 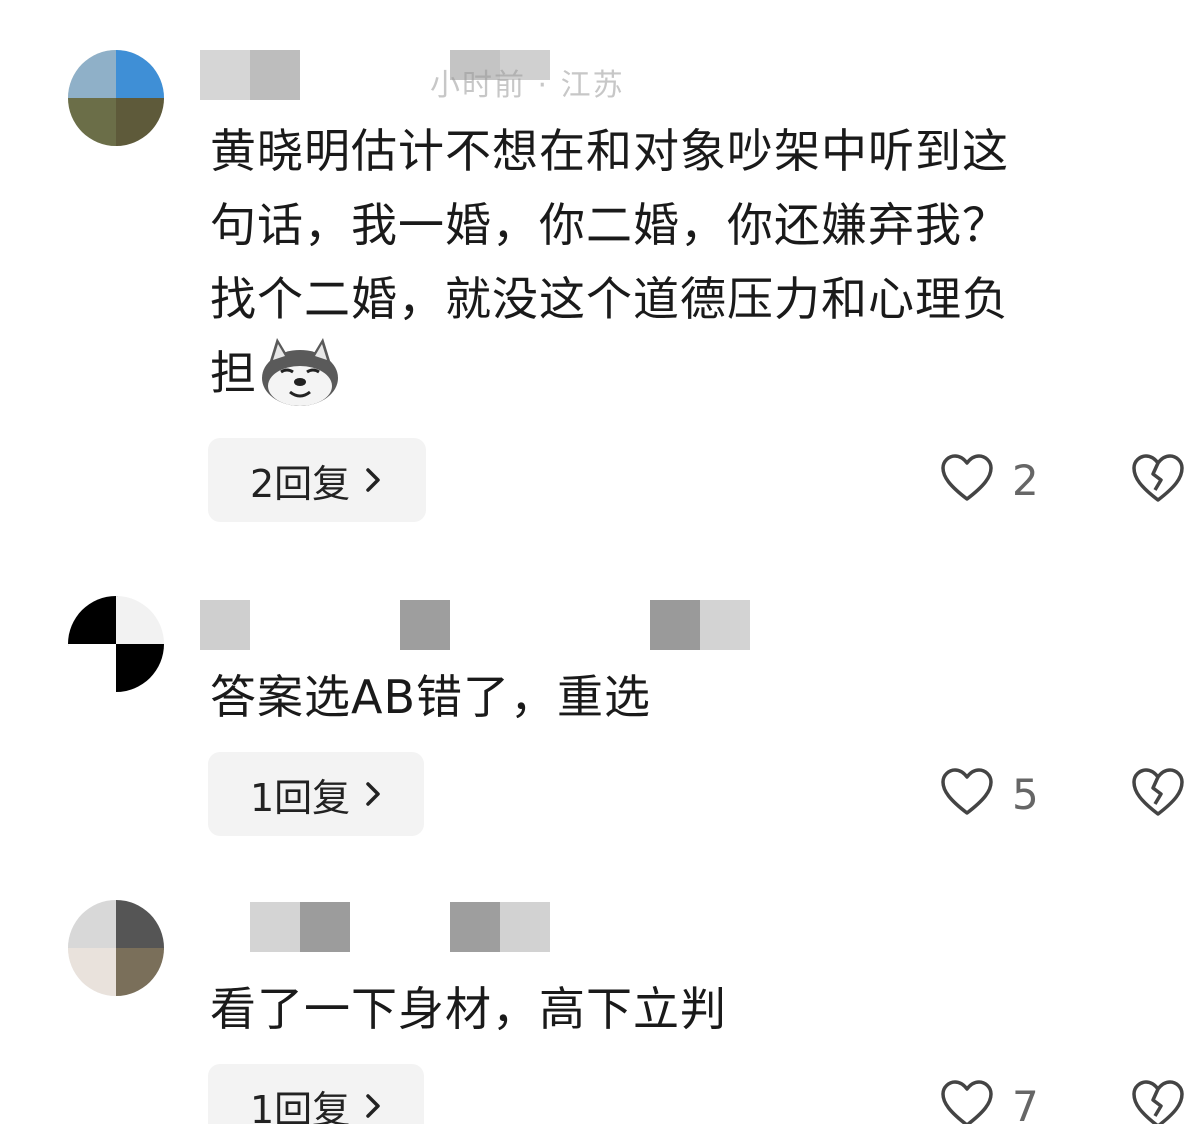 I want to click on comment-text-line: 看了一下身材，高下立判, so click(x=468, y=1009).